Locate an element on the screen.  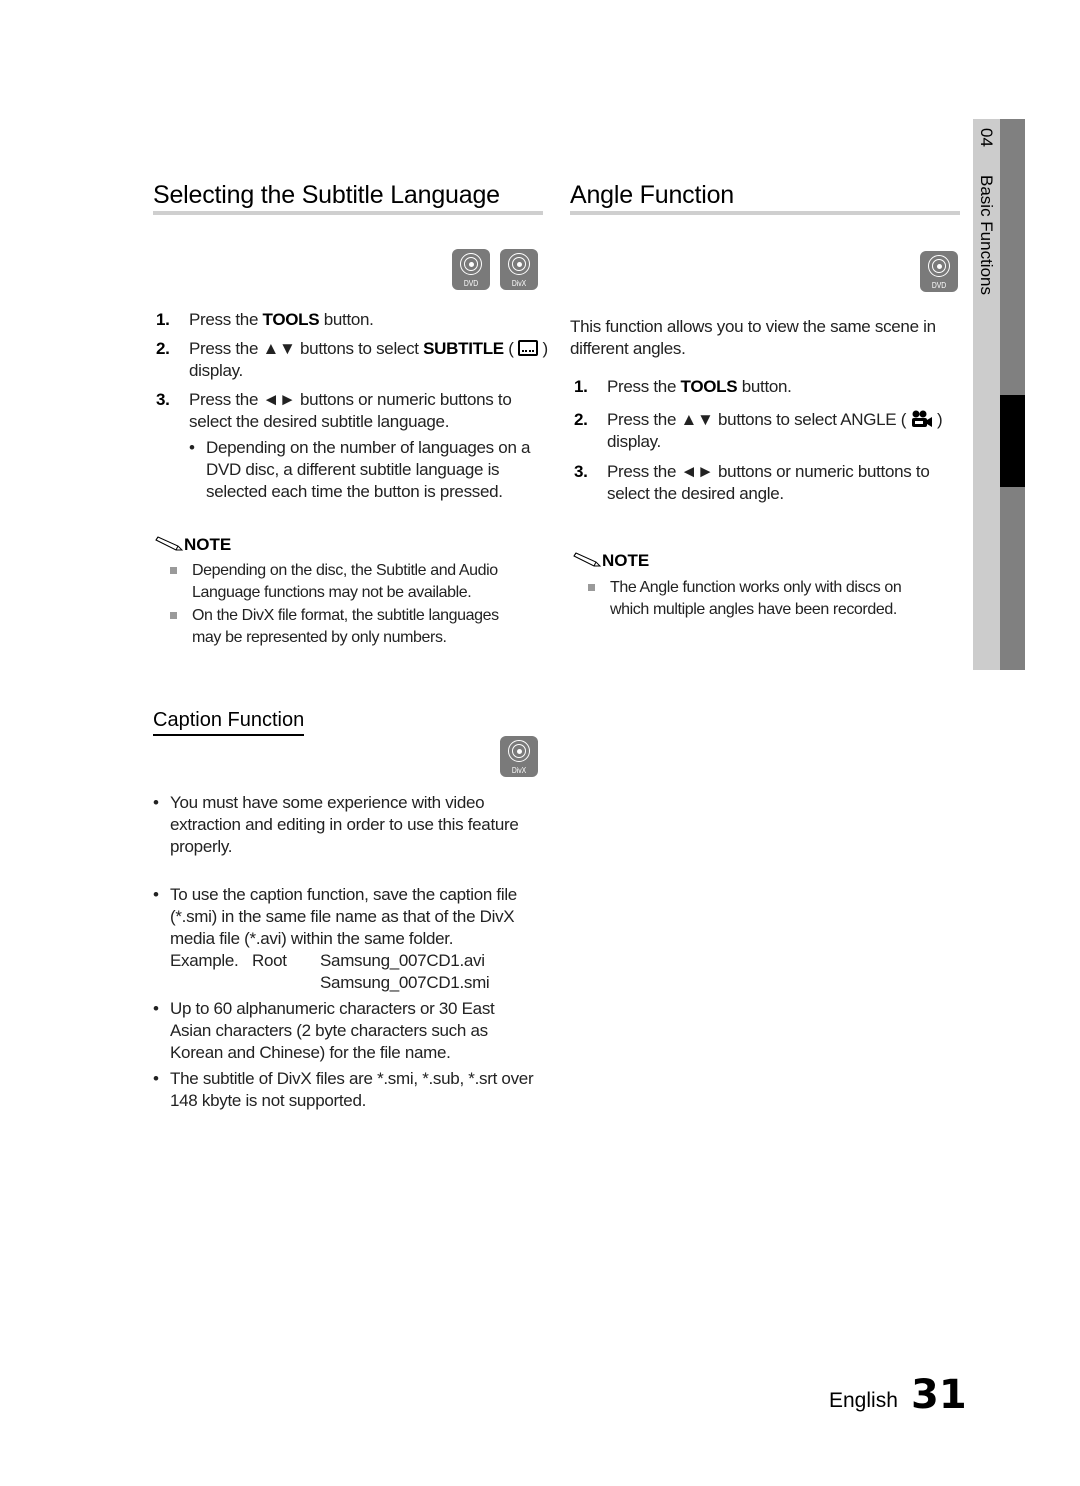
example-file: Samsung_007CD1.smi is located at coordinates (405, 982).